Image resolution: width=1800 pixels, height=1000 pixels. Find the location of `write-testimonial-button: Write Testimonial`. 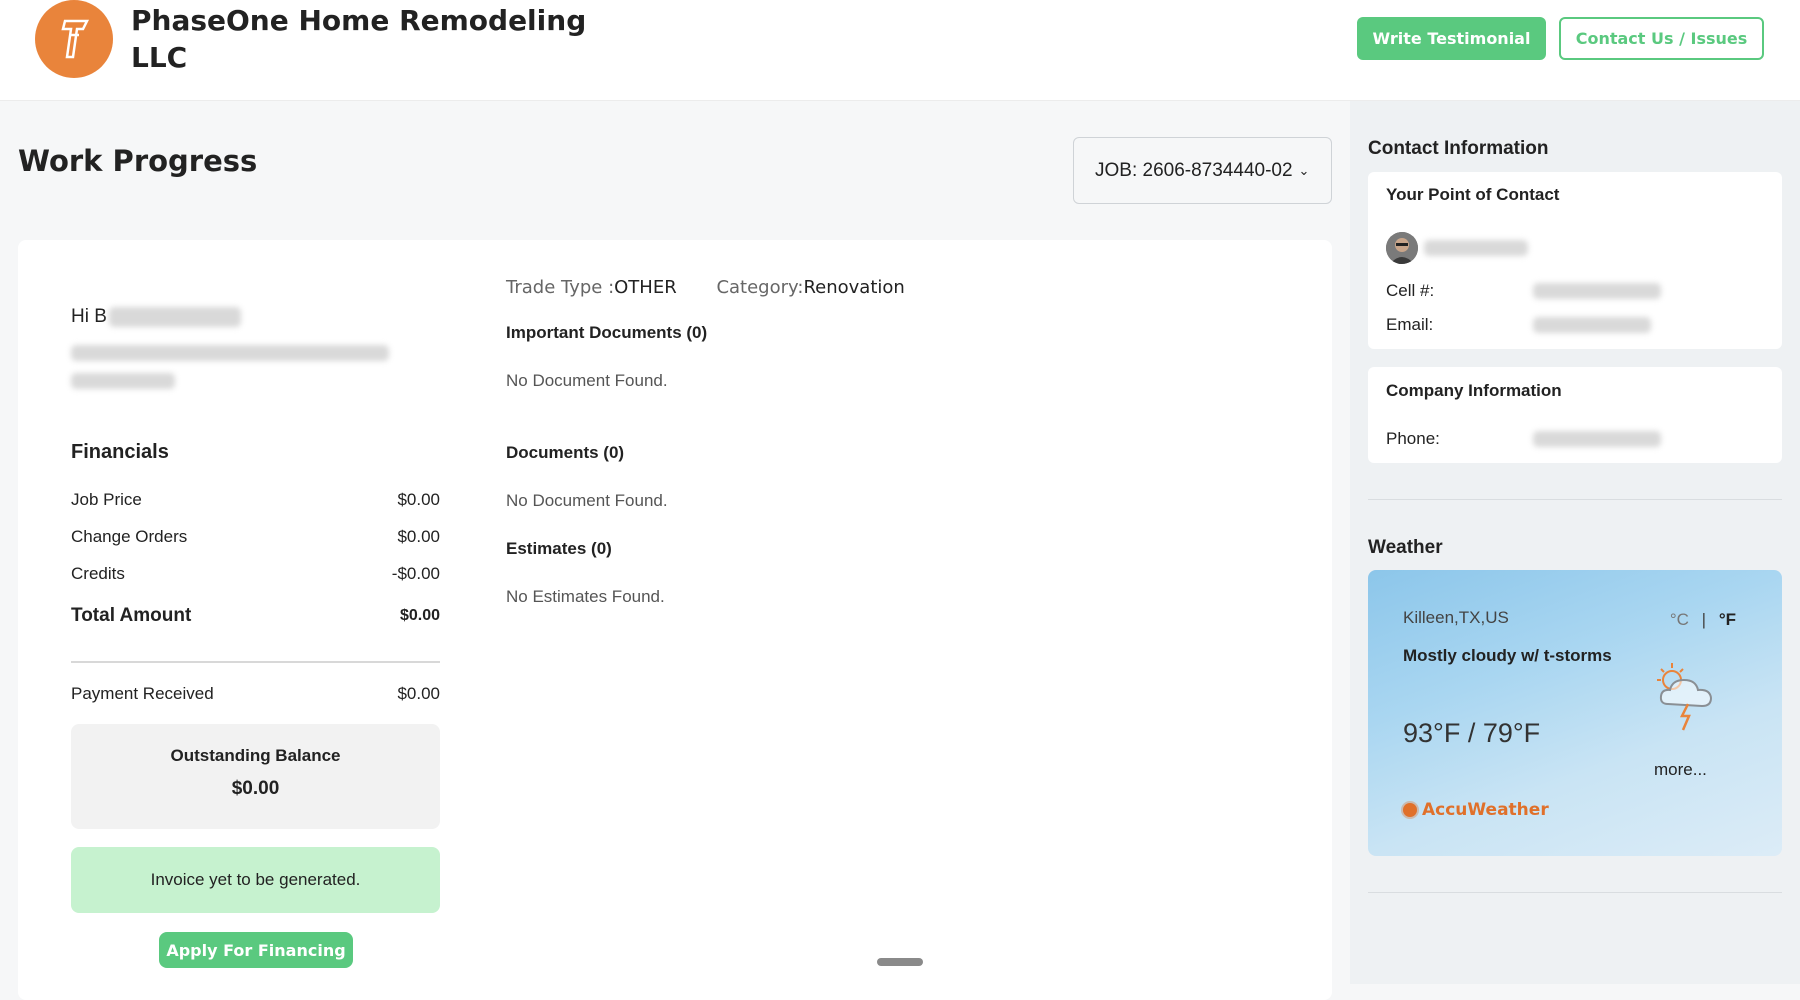

write-testimonial-button: Write Testimonial is located at coordinates (1451, 38).